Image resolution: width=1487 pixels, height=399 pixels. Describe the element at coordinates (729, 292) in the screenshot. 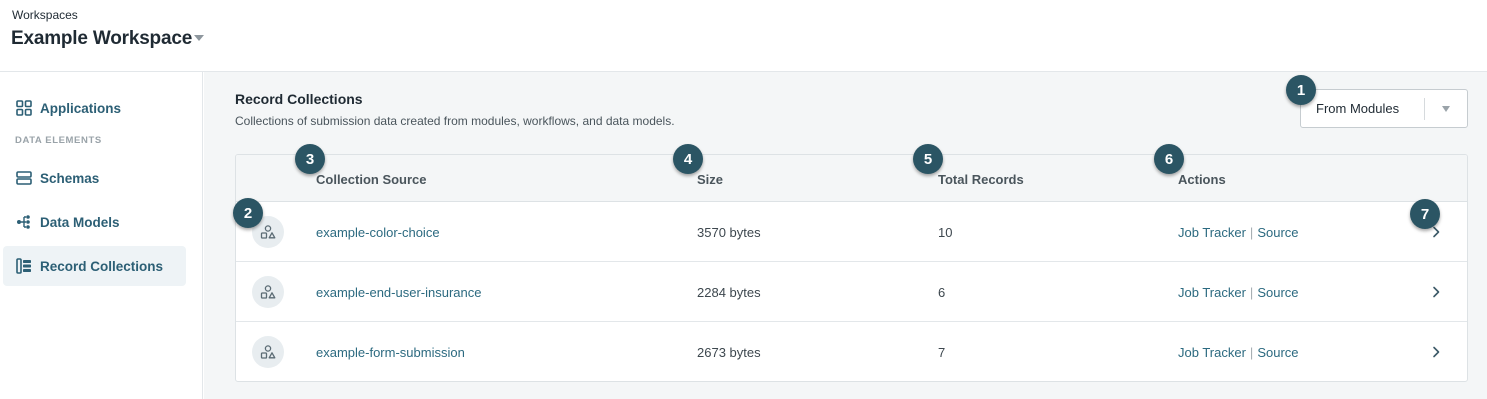

I see `collection-size: 2284 bytes` at that location.